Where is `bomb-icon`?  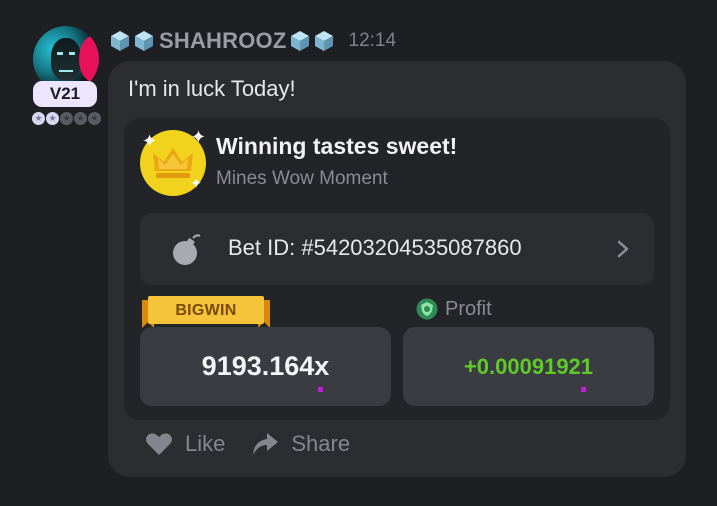
bomb-icon is located at coordinates (187, 249).